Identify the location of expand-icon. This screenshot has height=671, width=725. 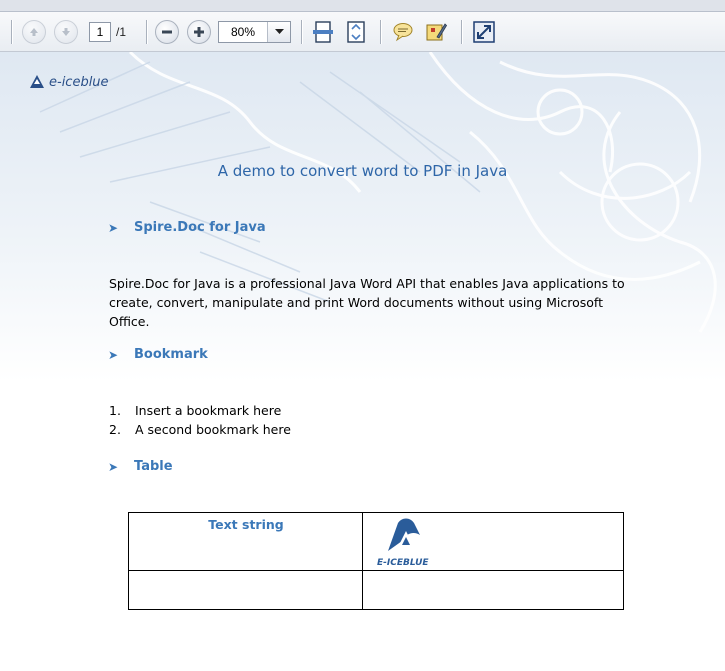
(484, 32).